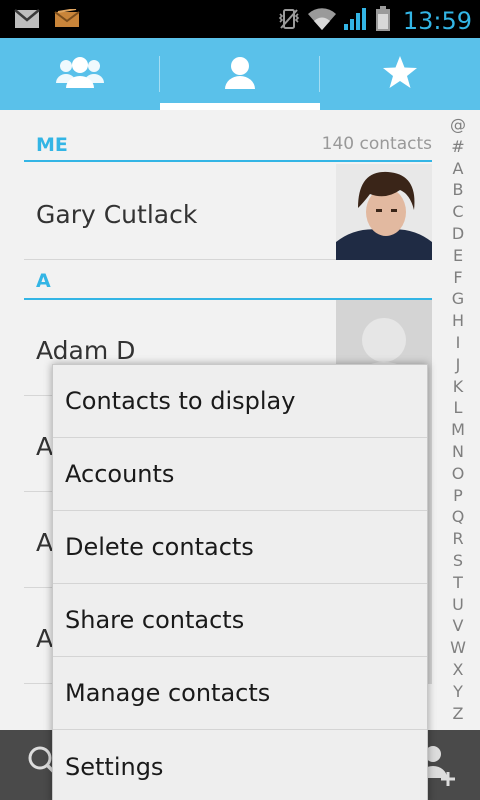  I want to click on menu-item-contacts-to-display: Contacts to display, so click(240, 401).